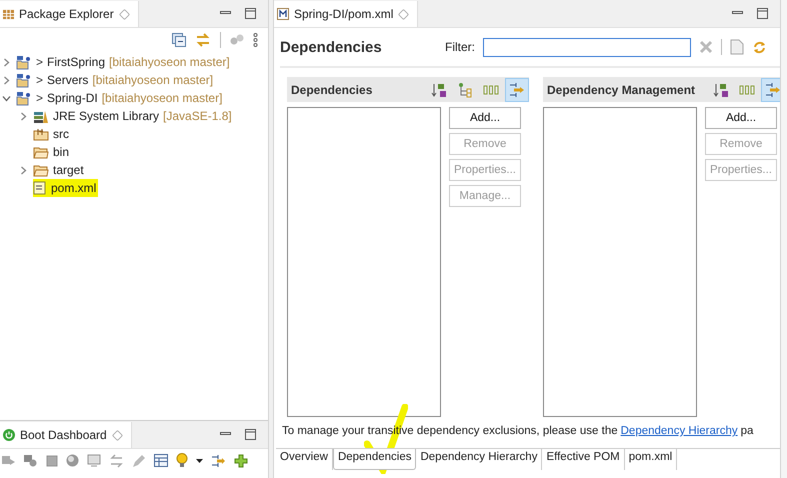 The width and height of the screenshot is (787, 478). I want to click on dependency-hierarchy-link: Dependency Hierarchy, so click(679, 431).